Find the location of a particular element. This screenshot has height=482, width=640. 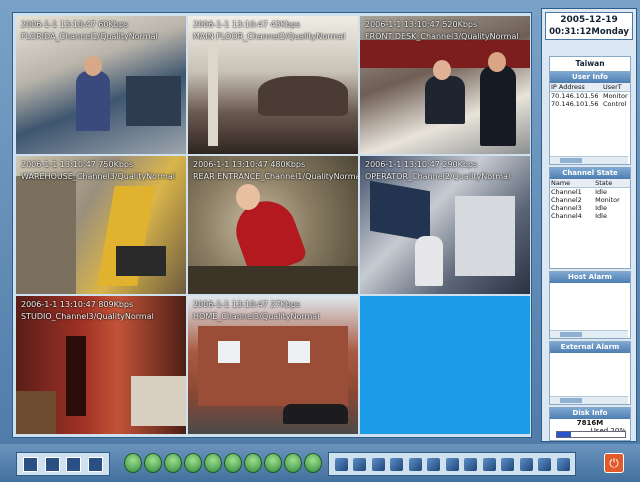

iris-close-icon is located at coordinates (313, 463).